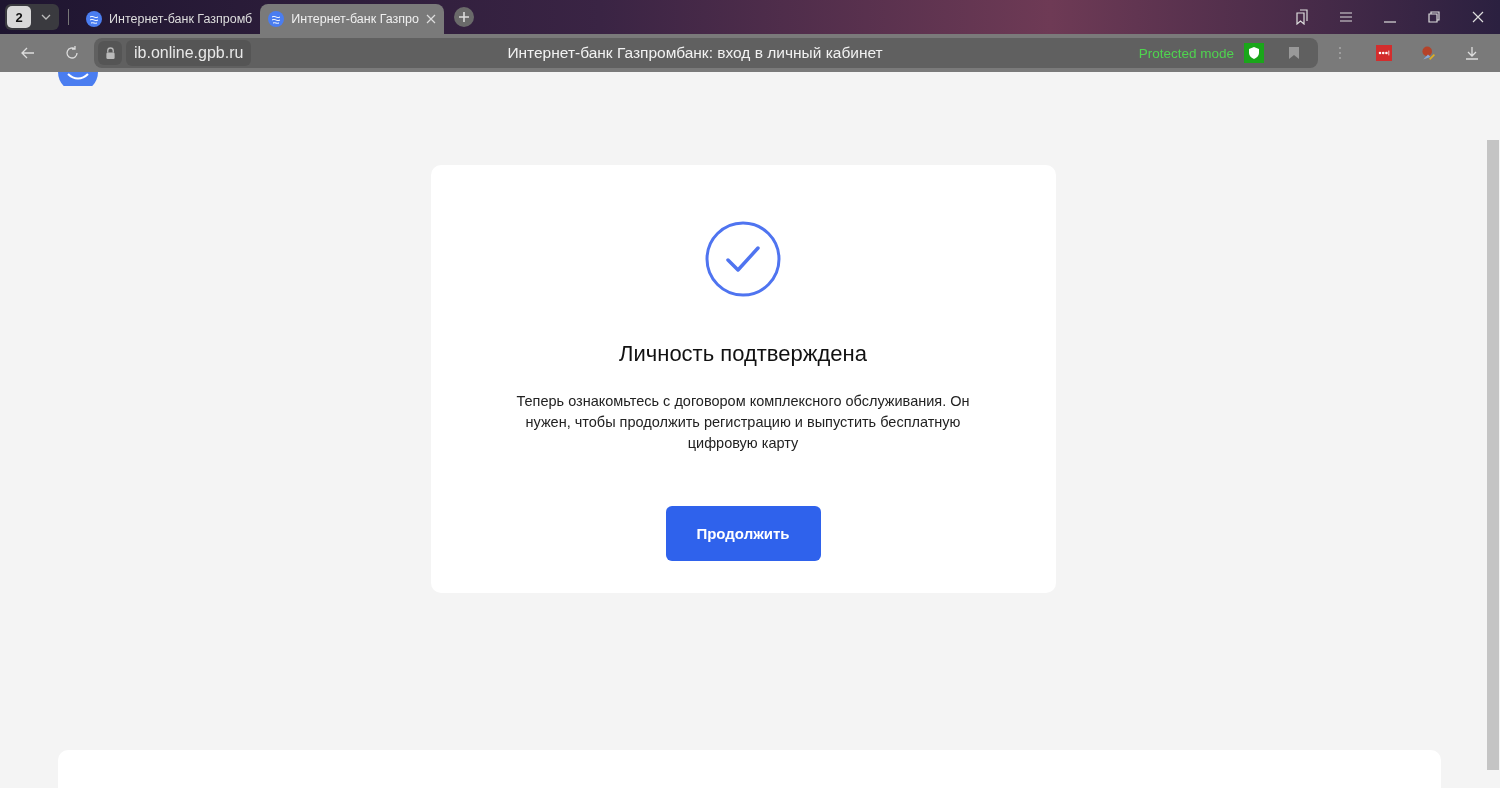  What do you see at coordinates (463, 17) in the screenshot?
I see `new-tab-icon` at bounding box center [463, 17].